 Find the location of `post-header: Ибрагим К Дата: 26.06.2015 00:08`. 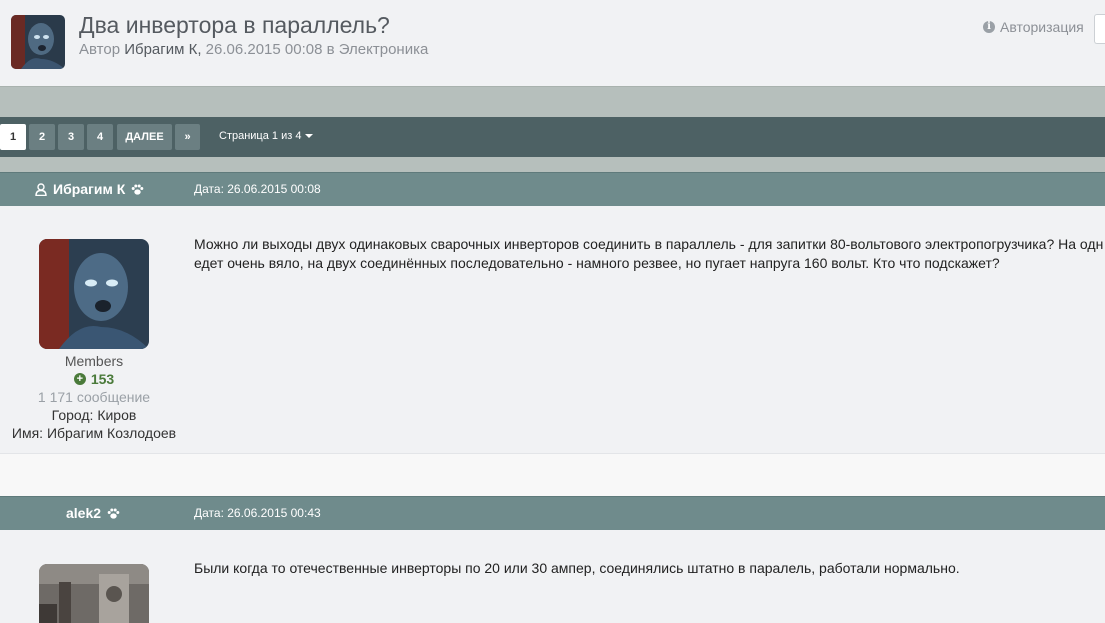

post-header: Ибрагим К Дата: 26.06.2015 00:08 is located at coordinates (552, 189).